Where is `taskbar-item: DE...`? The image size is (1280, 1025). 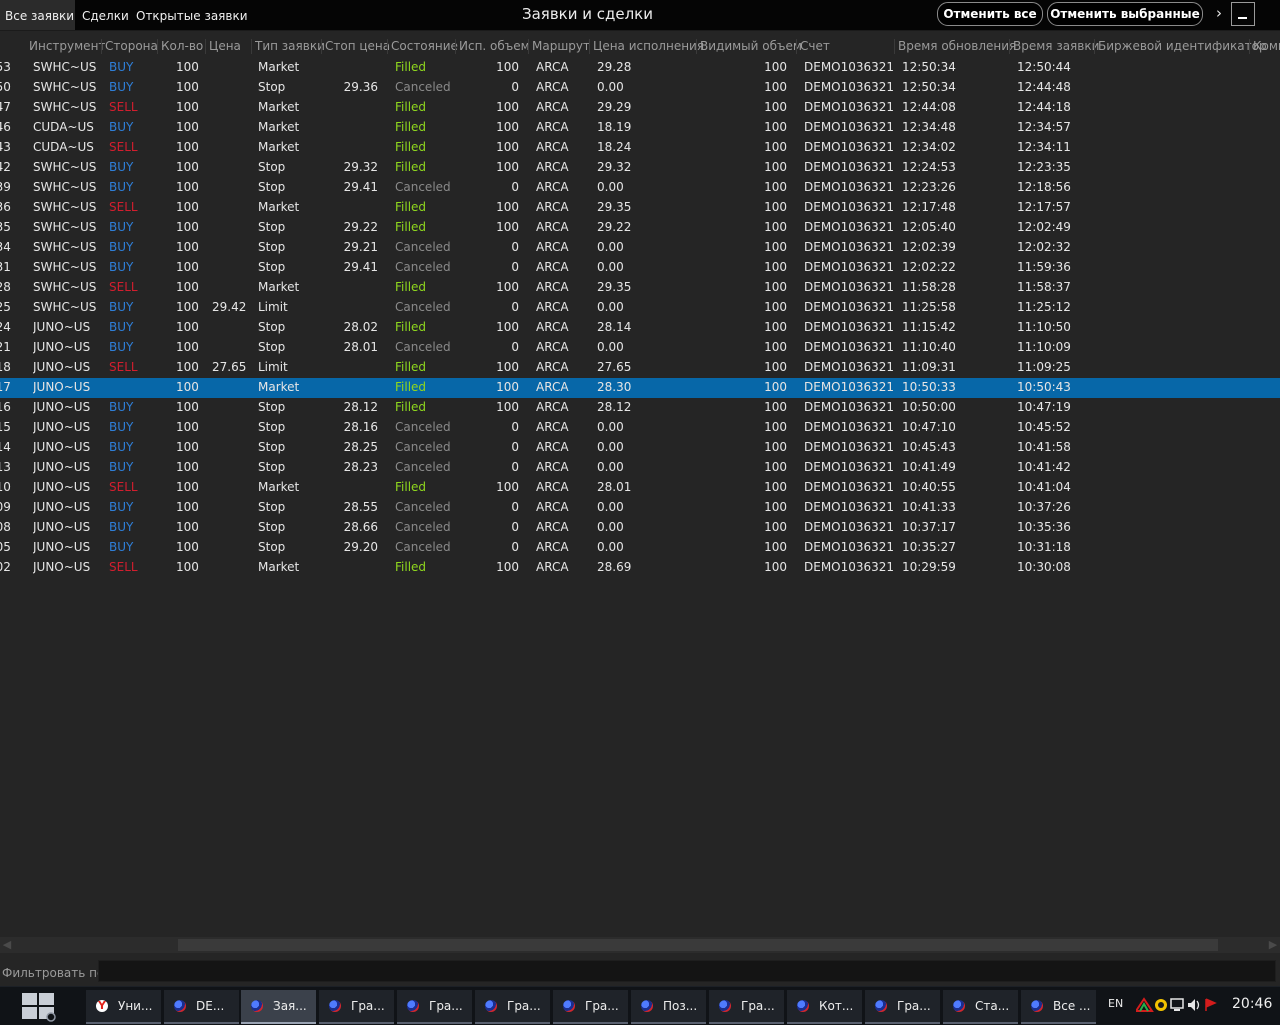
taskbar-item: DE... is located at coordinates (201, 1007).